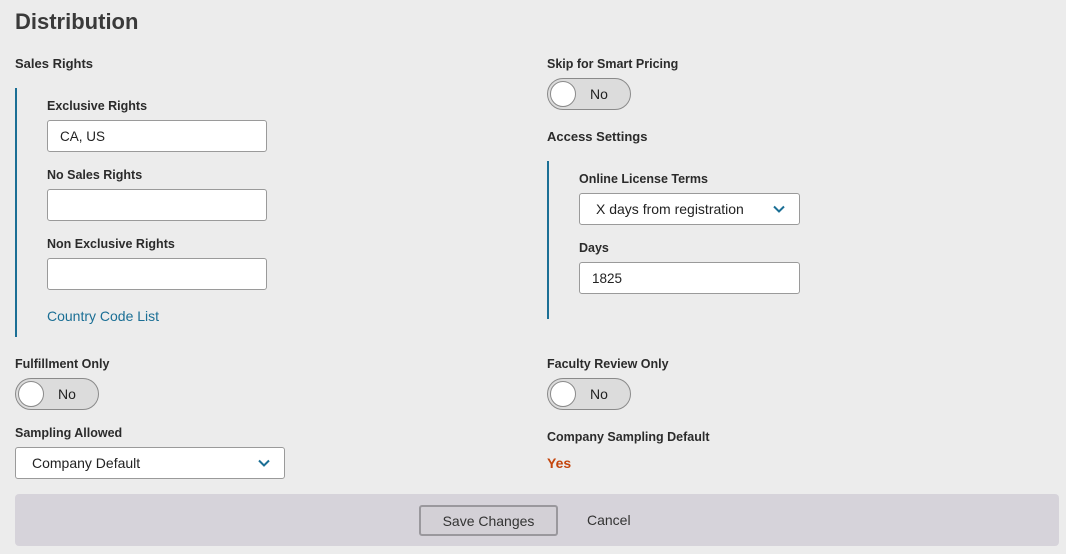 The height and width of the screenshot is (554, 1066). Describe the element at coordinates (111, 244) in the screenshot. I see `non-exclusive-rights-label: Non Exclusive Rights` at that location.